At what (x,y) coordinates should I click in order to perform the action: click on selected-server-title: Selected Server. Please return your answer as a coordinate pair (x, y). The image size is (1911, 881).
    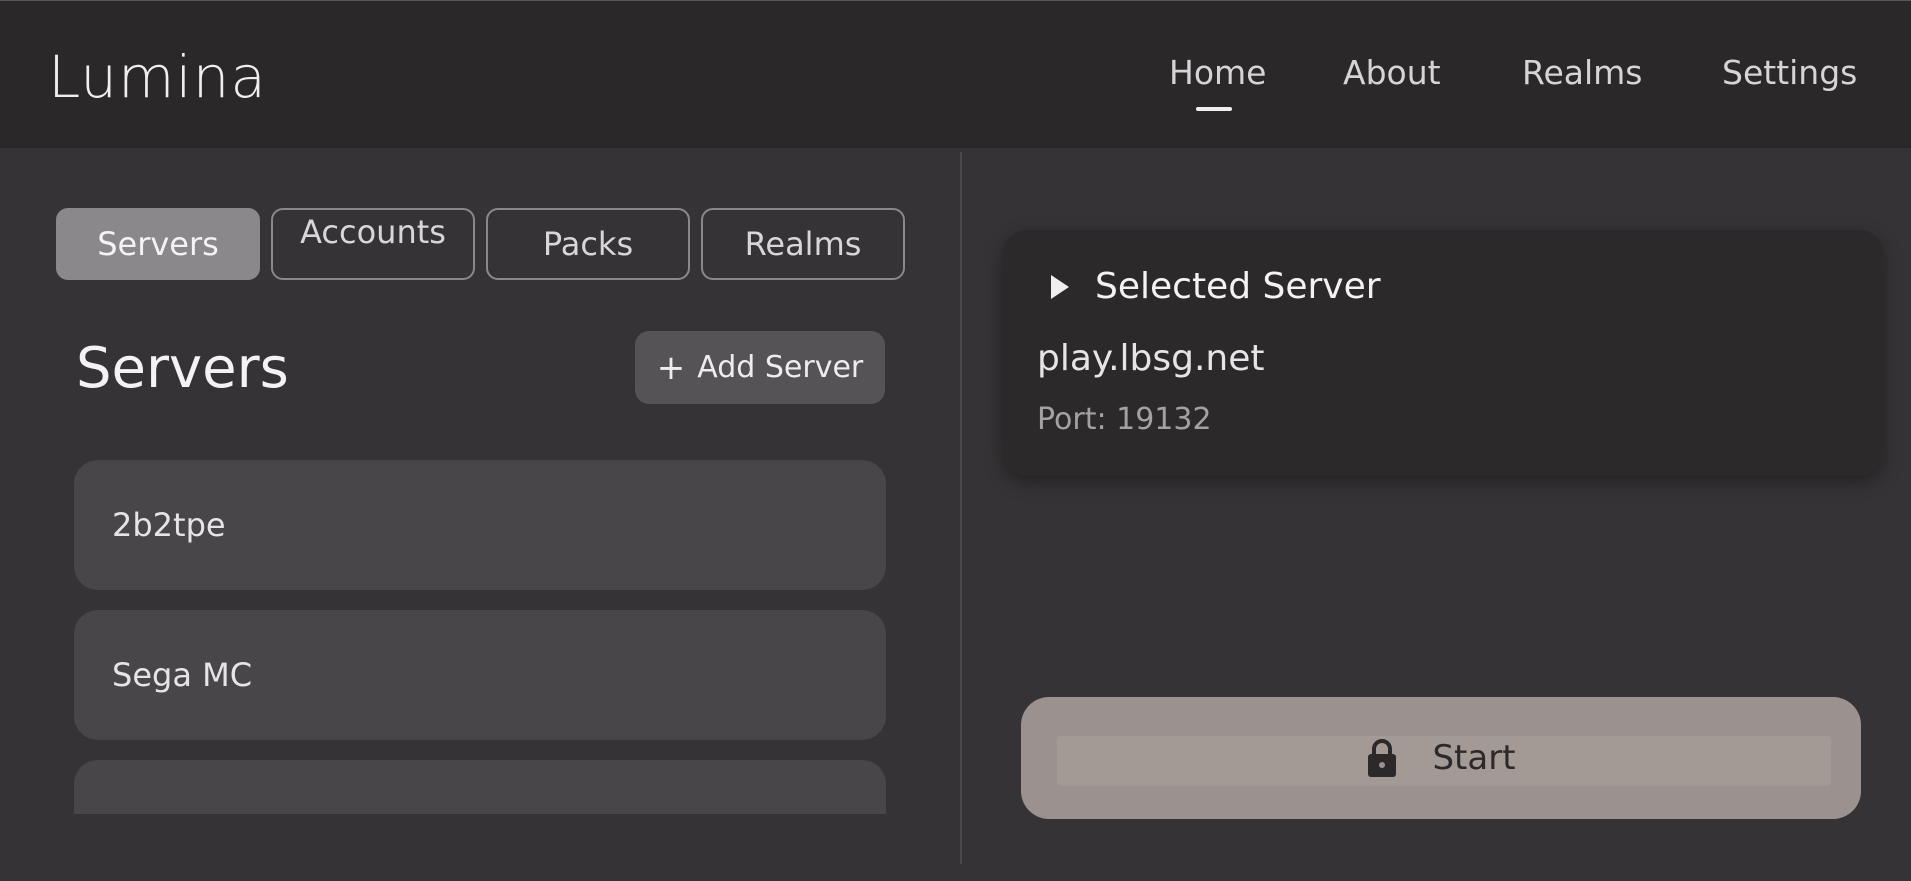
    Looking at the image, I should click on (1238, 286).